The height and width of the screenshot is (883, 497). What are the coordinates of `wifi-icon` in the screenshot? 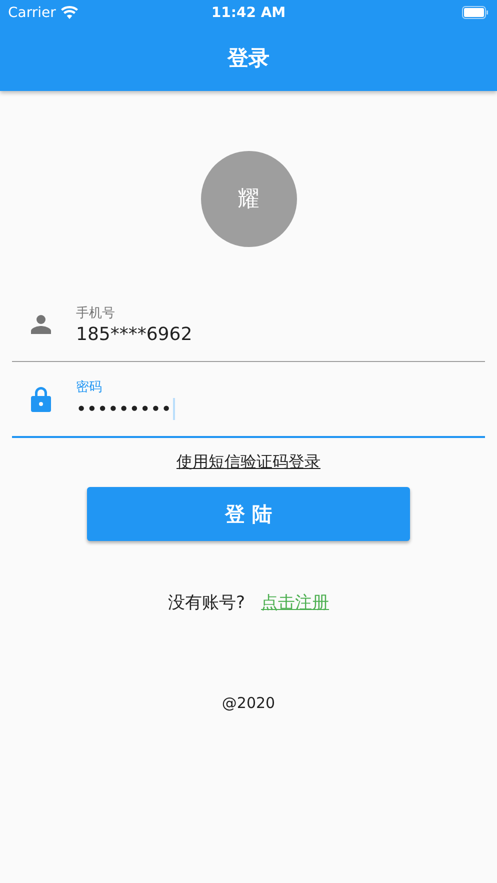 It's located at (69, 12).